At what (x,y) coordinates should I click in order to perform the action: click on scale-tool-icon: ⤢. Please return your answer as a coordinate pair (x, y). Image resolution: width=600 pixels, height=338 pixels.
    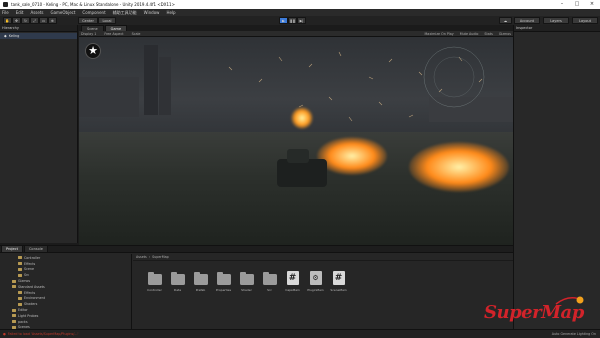
    Looking at the image, I should click on (34, 20).